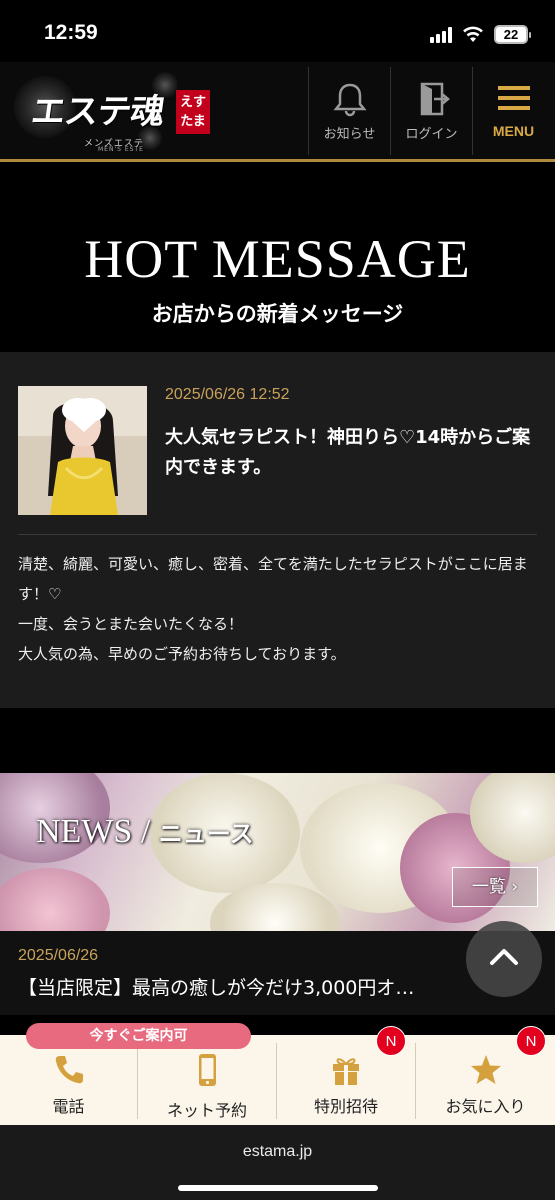  What do you see at coordinates (277, 313) in the screenshot?
I see `hot-message-subtitle: お店からの新着メッセージ` at bounding box center [277, 313].